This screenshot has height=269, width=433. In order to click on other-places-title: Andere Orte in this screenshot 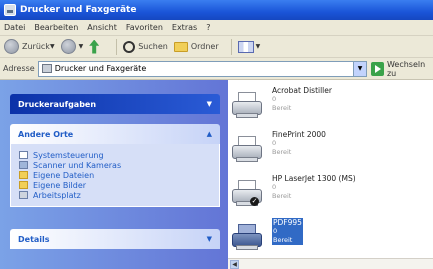, I will do `click(46, 134)`.